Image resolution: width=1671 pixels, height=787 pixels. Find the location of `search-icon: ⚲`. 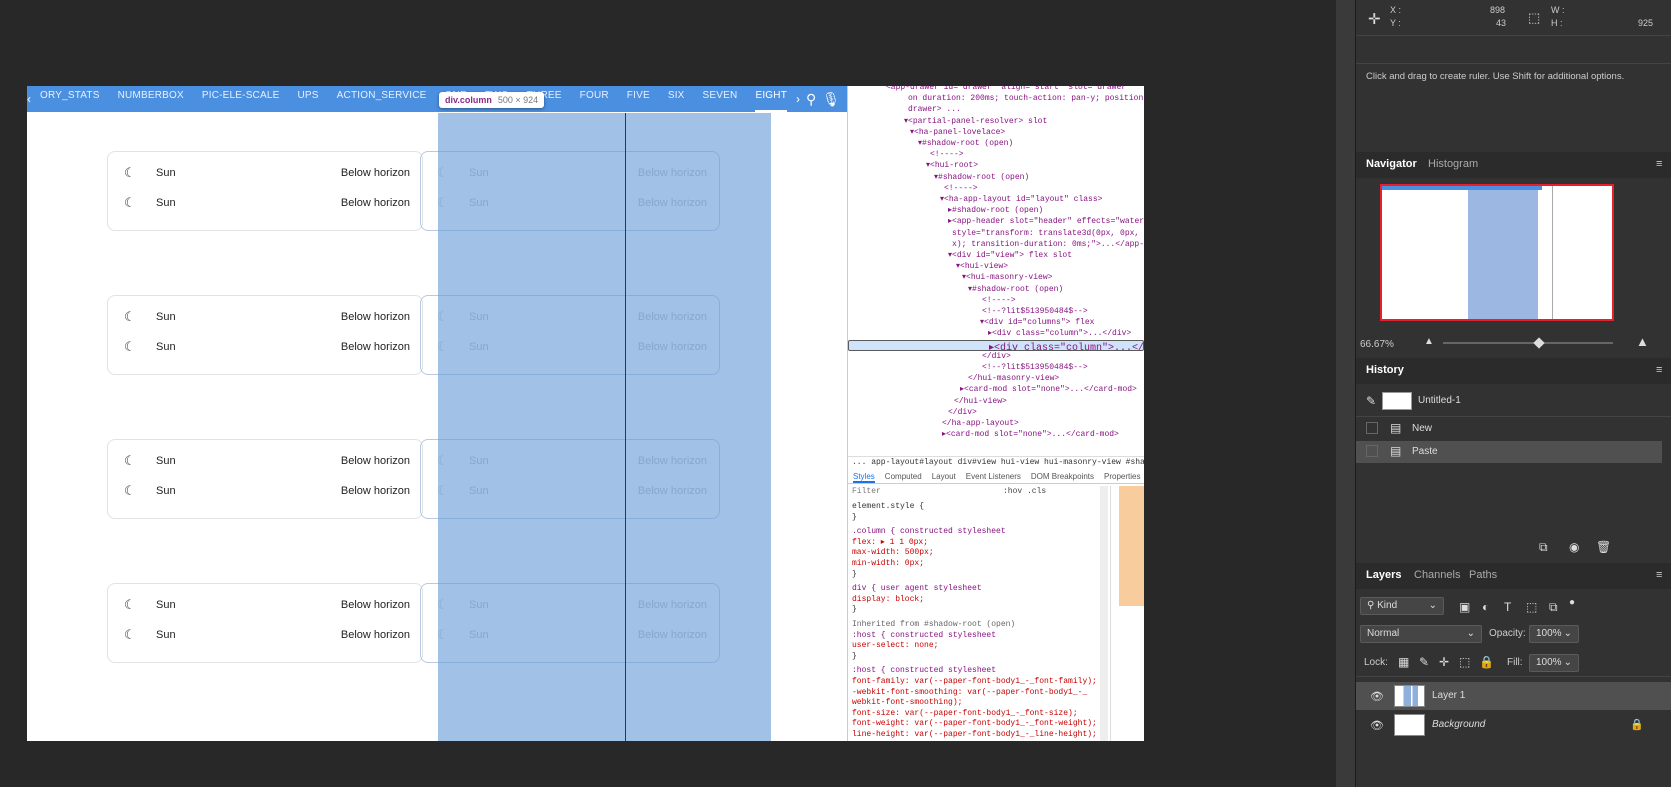

search-icon: ⚲ is located at coordinates (811, 99).